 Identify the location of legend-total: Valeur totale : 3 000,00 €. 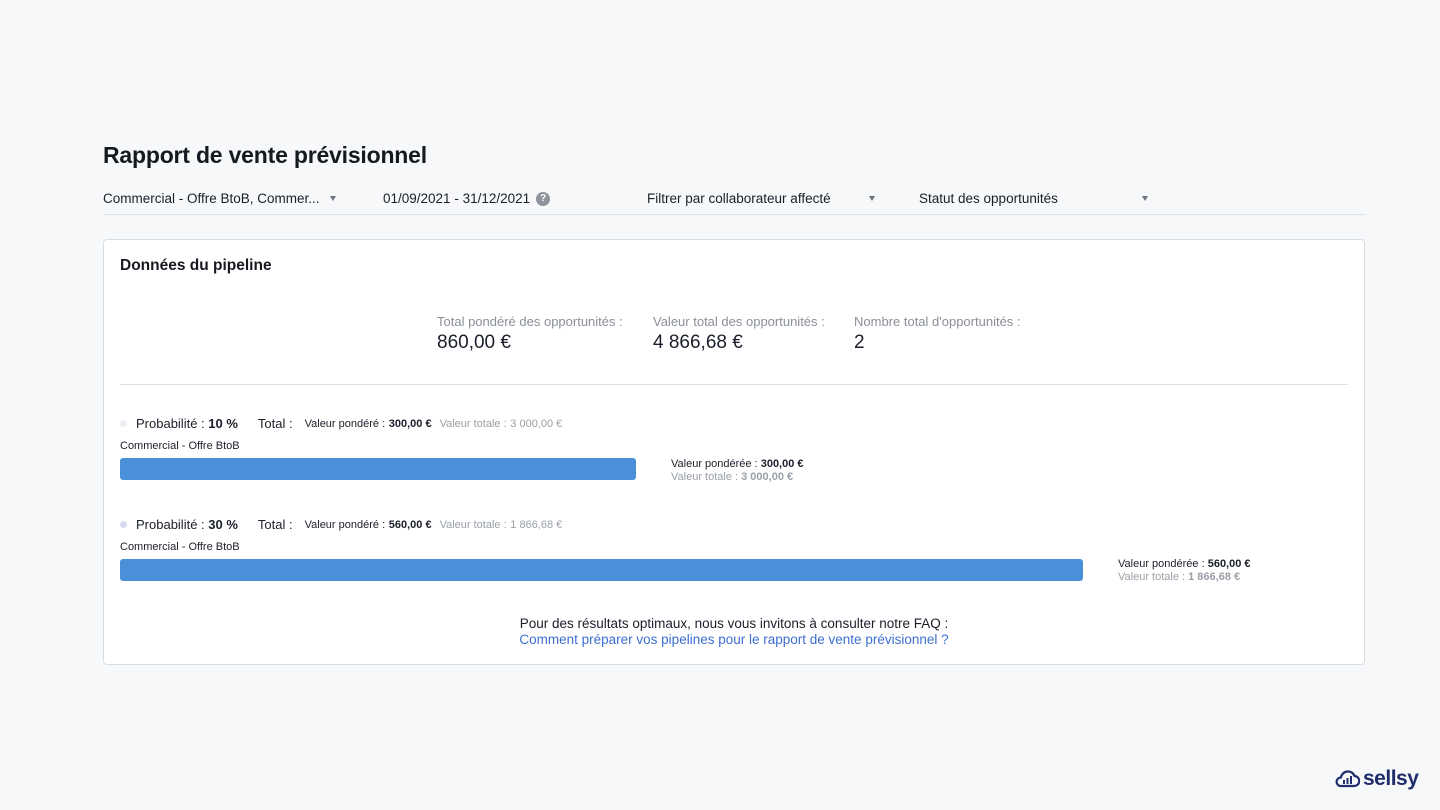
(737, 477).